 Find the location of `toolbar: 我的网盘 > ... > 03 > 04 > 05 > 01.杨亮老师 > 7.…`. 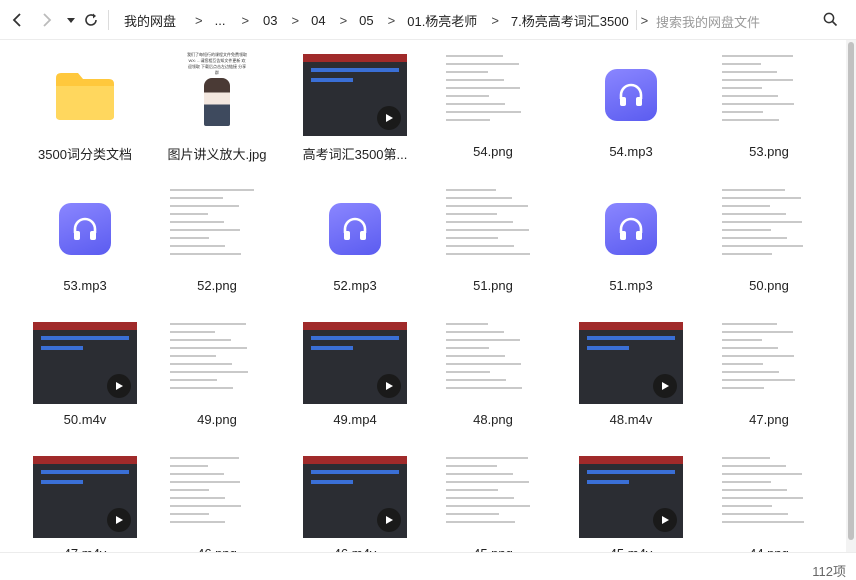

toolbar: 我的网盘 > ... > 03 > 04 > 05 > 01.杨亮老师 > 7.… is located at coordinates (428, 20).